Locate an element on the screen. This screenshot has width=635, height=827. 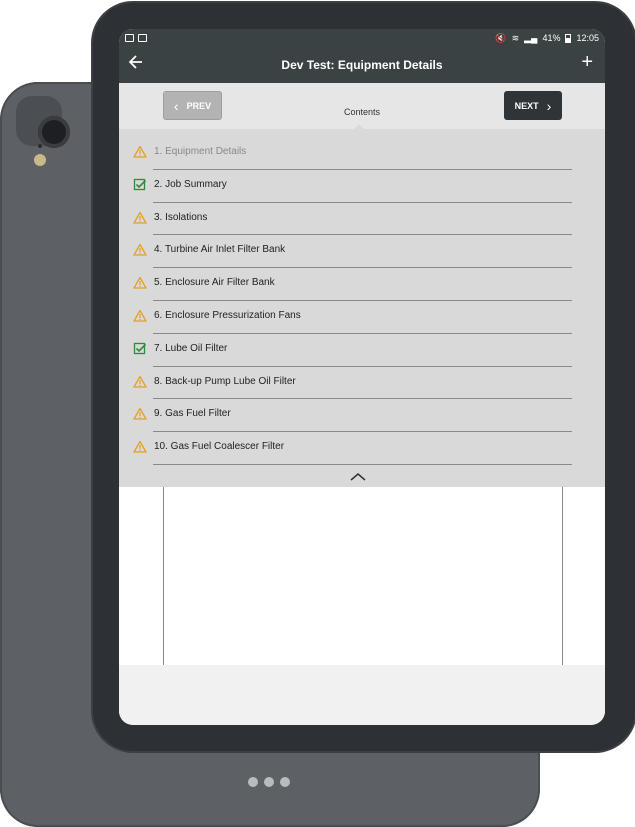
back-arrow-icon is located at coordinates (135, 64).